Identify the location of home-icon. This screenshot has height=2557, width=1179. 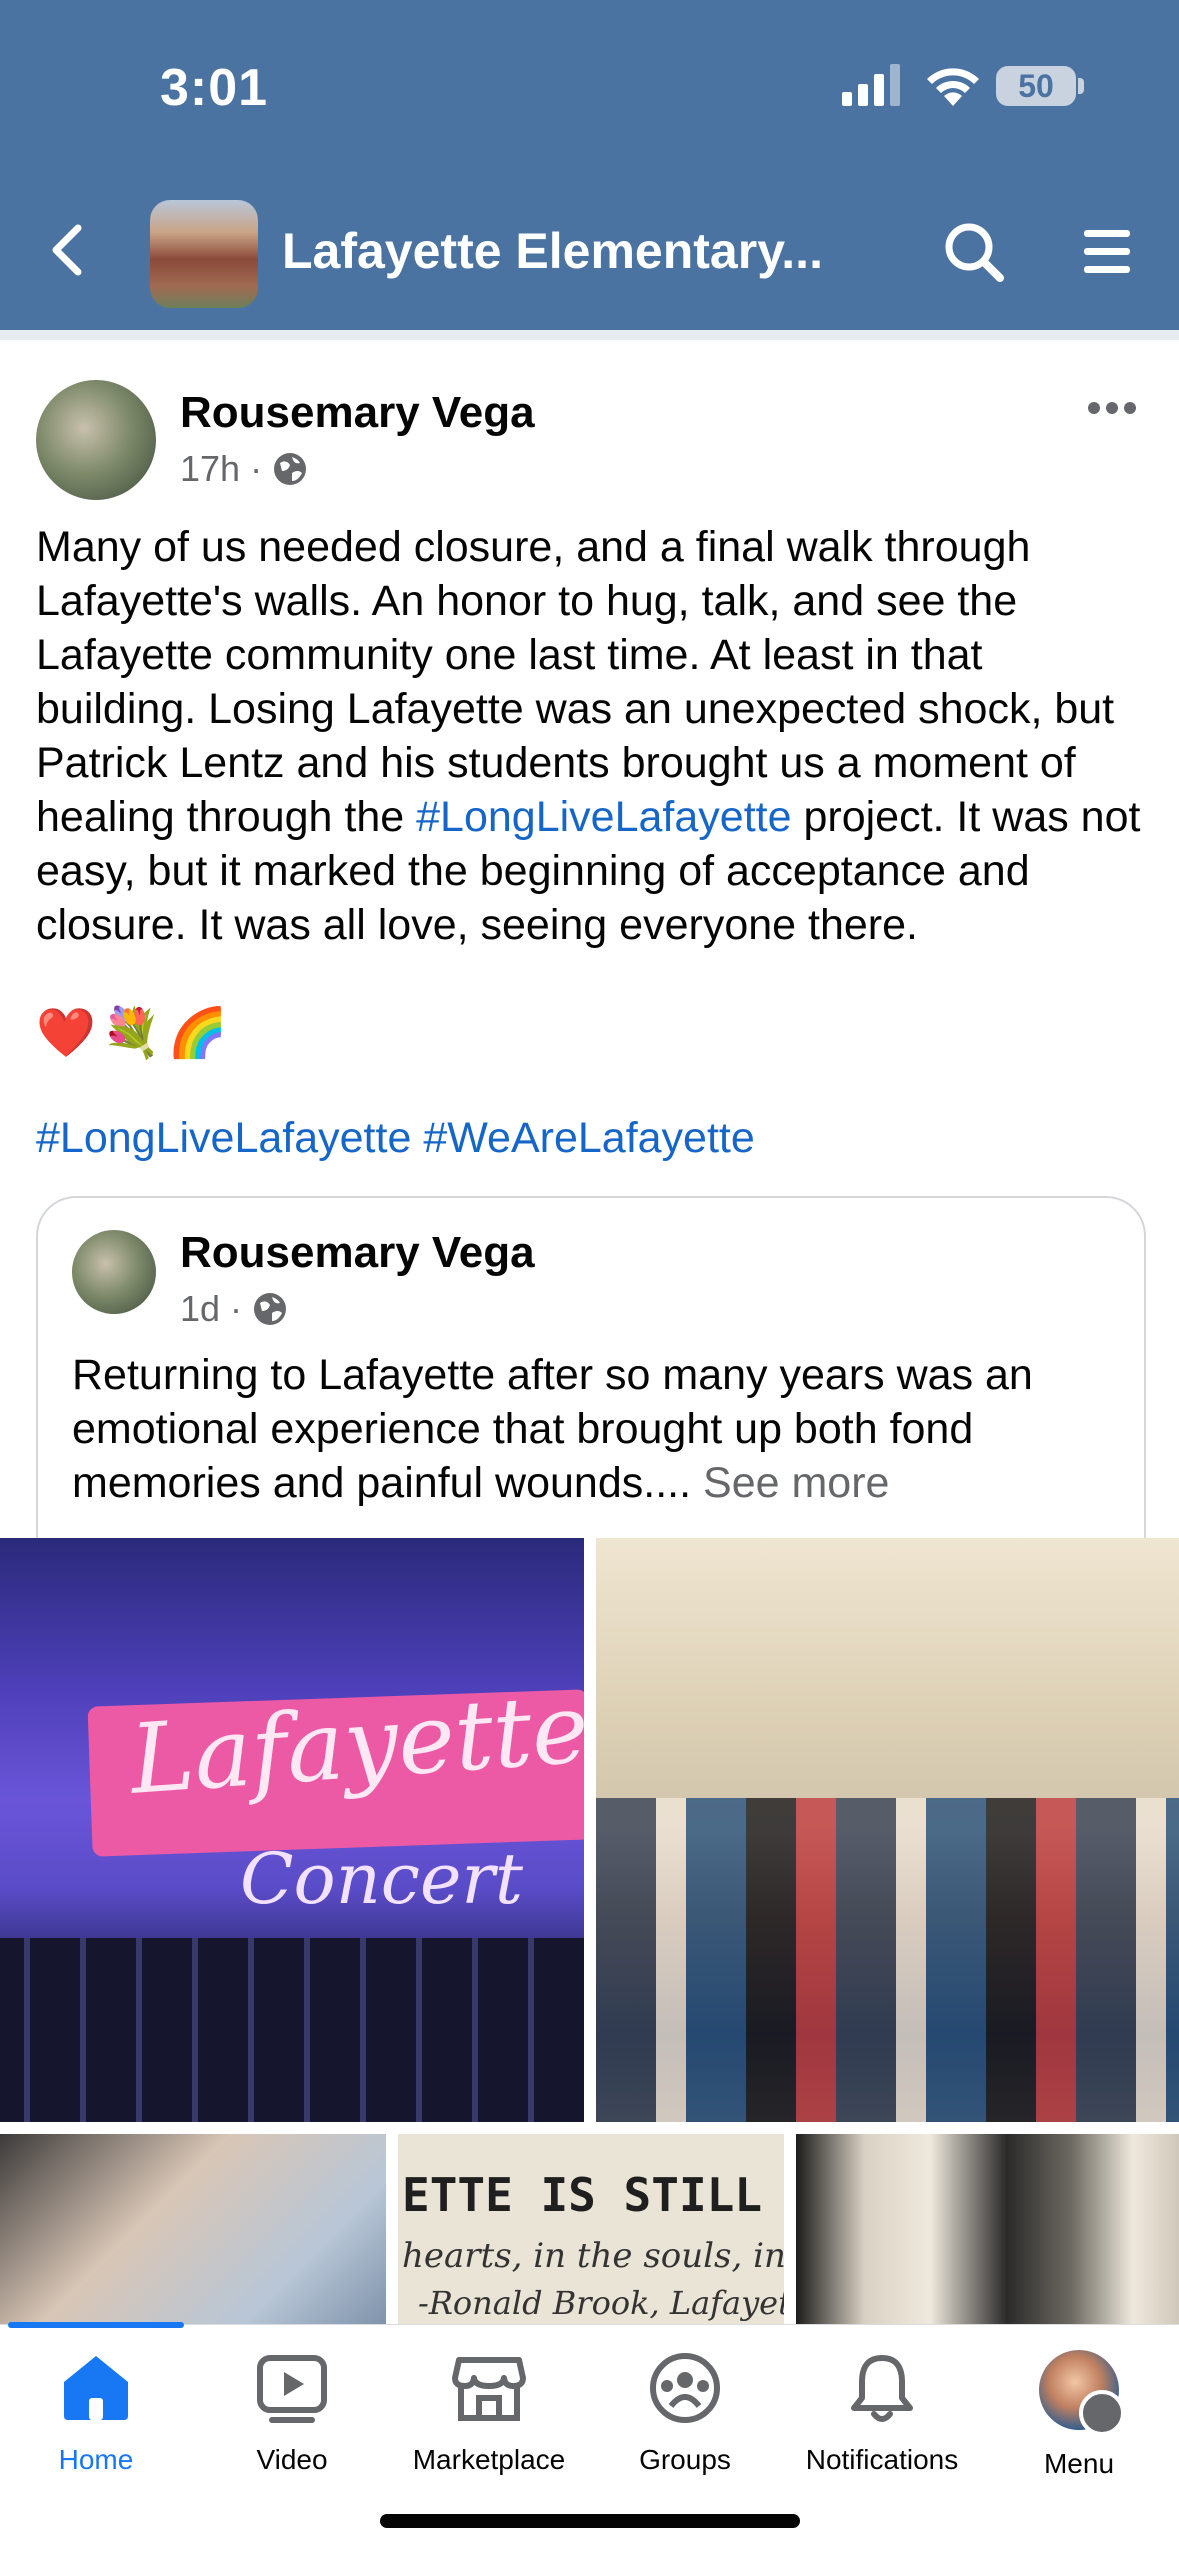
(96, 2388).